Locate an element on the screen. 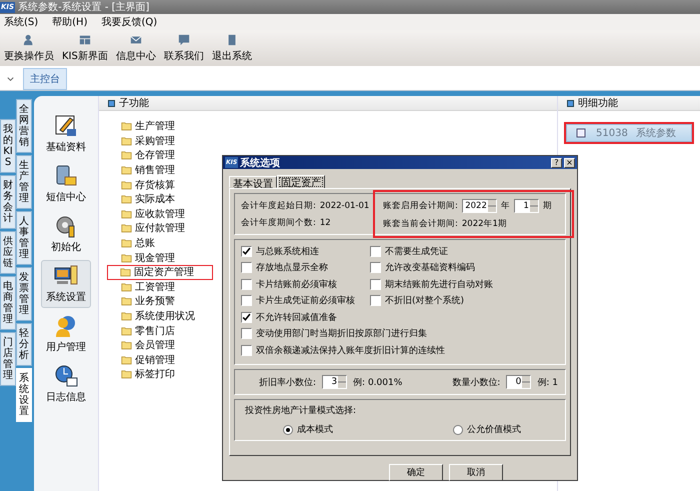  tree-item: 销售管理 is located at coordinates (159, 170).